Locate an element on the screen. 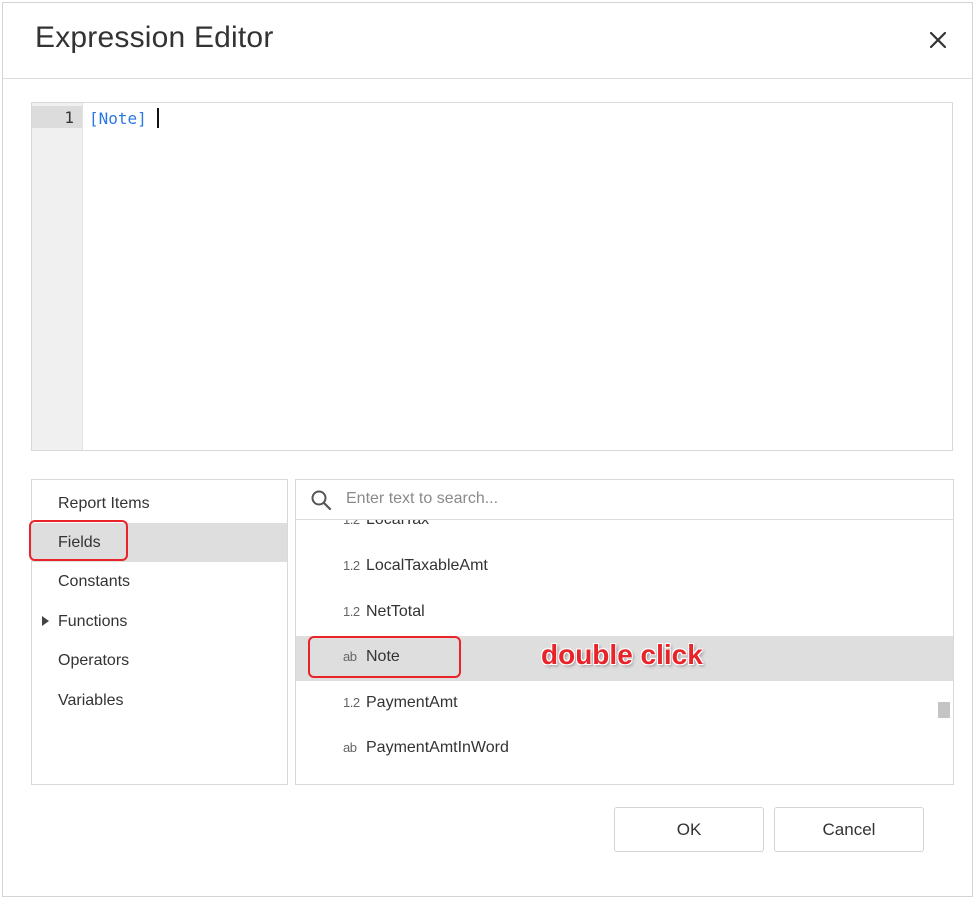 The width and height of the screenshot is (975, 899). search-bar is located at coordinates (624, 500).